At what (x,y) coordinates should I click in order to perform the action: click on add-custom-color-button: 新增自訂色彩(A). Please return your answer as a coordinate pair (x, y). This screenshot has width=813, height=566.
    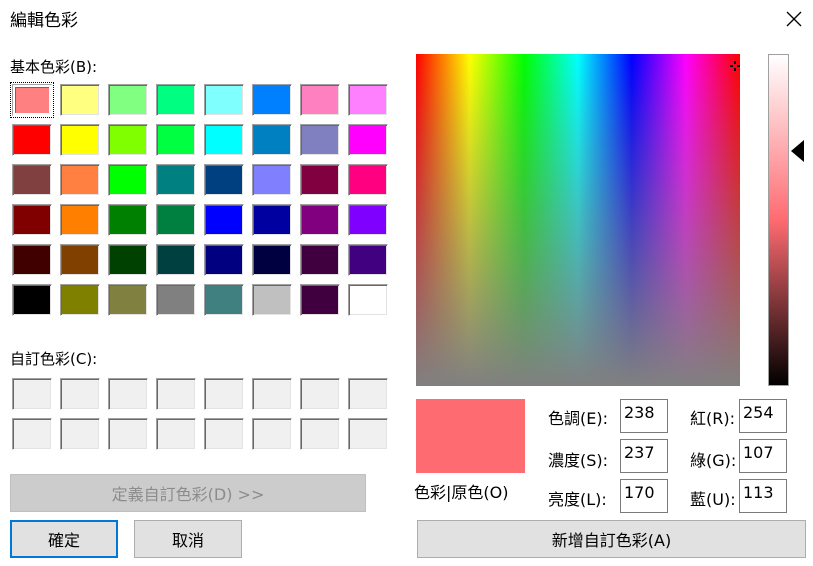
    Looking at the image, I should click on (611, 539).